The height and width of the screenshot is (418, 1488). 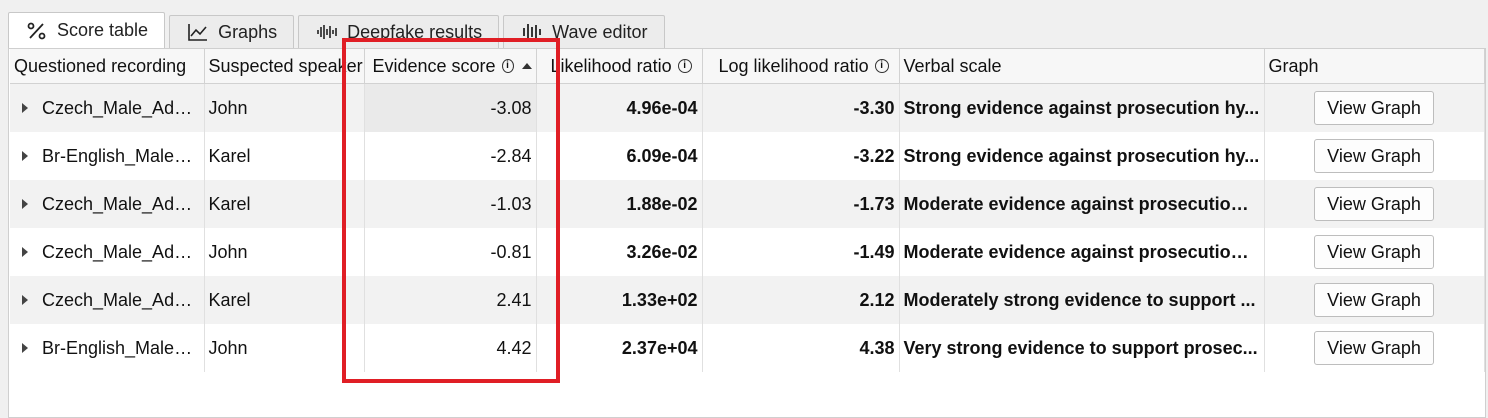 I want to click on column-header-questioned-recording: Questioned recording, so click(x=107, y=66).